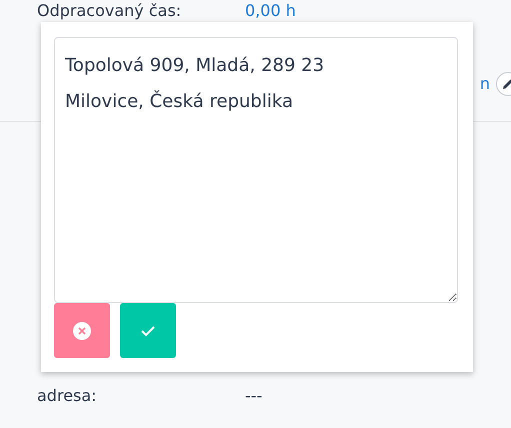  I want to click on field-value: n, so click(485, 83).